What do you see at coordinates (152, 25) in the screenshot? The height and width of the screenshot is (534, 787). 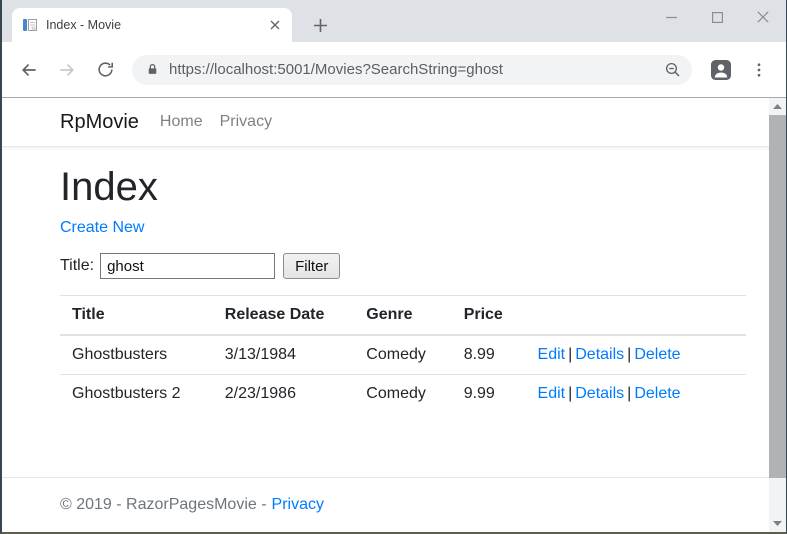 I see `browser-tab: Index - Movie` at bounding box center [152, 25].